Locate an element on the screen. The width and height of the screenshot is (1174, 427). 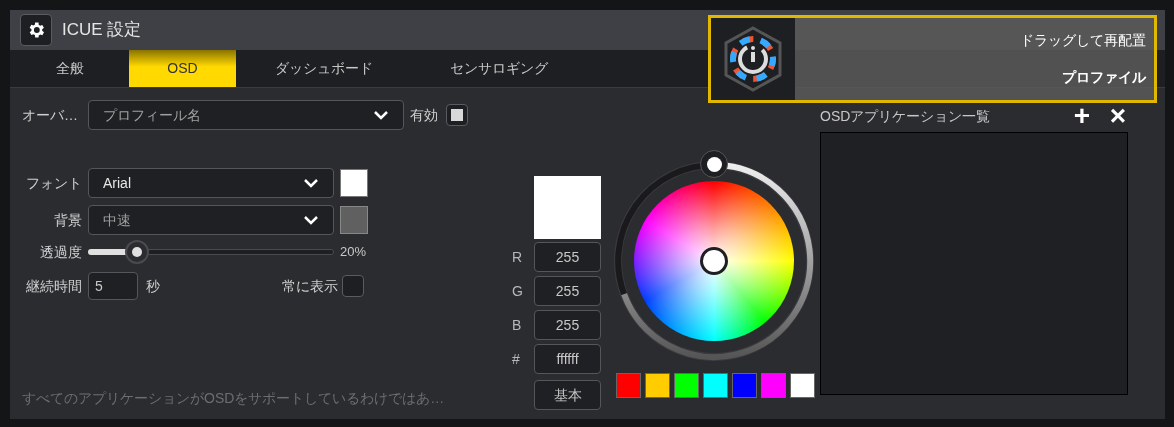
overlay-text: ドラッグして再配置 is located at coordinates (1083, 40).